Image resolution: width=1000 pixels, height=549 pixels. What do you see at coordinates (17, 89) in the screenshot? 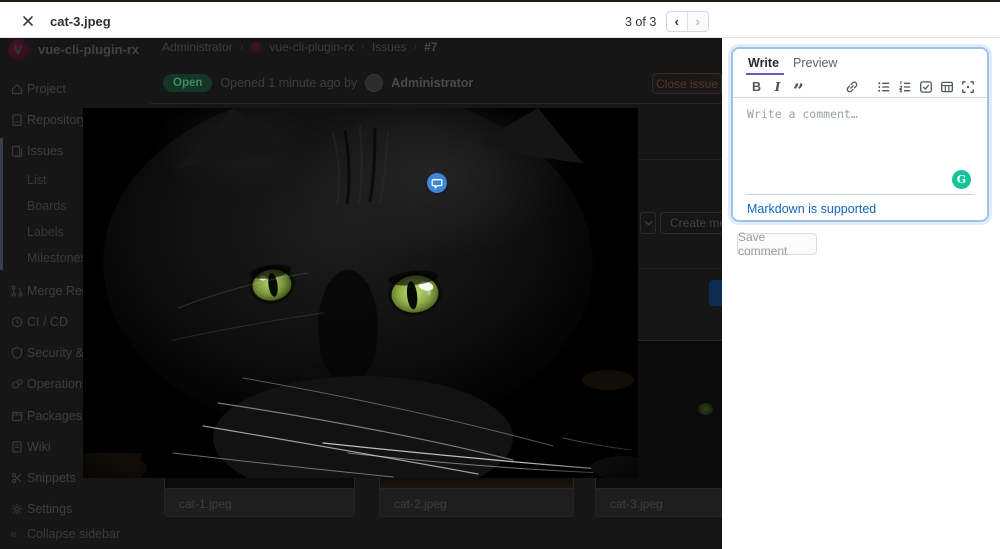
I see `project-icon` at bounding box center [17, 89].